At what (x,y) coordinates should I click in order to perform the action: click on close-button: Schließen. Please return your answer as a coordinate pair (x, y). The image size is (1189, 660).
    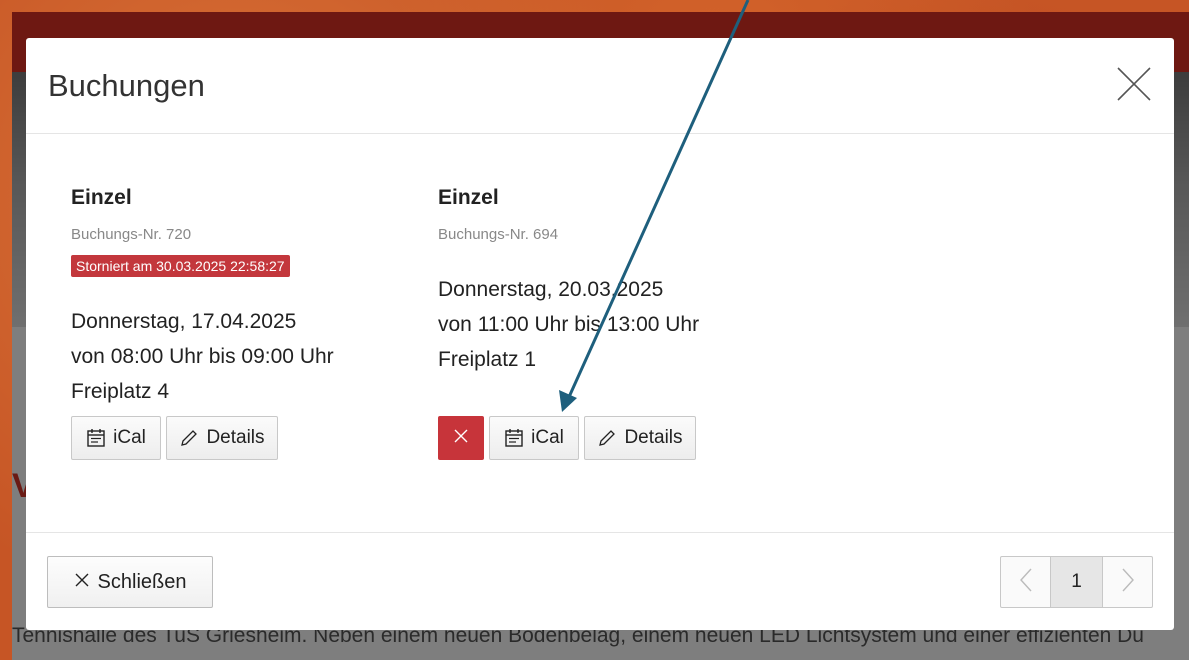
    Looking at the image, I should click on (130, 582).